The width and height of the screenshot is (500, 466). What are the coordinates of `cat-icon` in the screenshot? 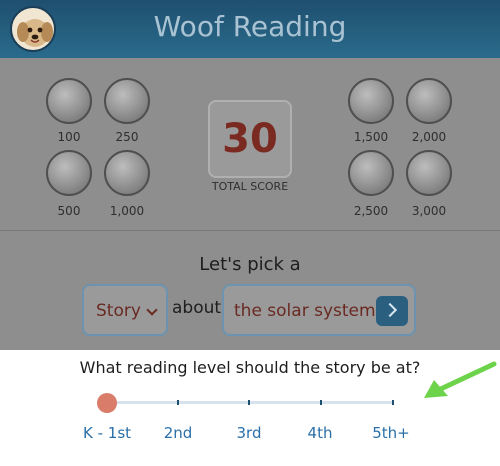 It's located at (371, 173).